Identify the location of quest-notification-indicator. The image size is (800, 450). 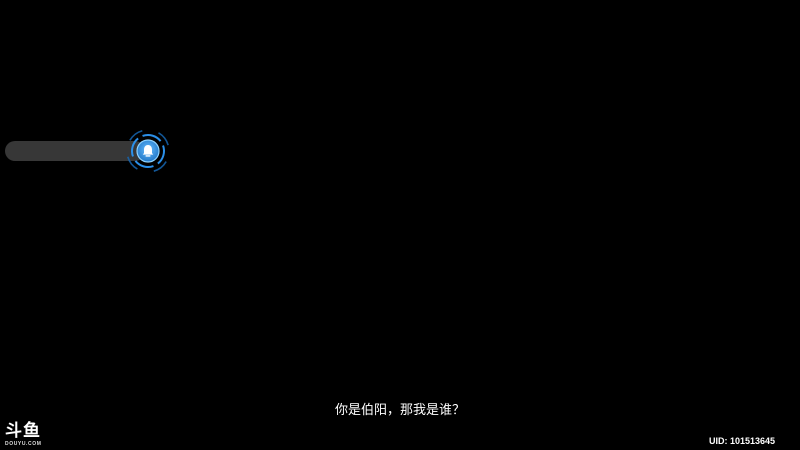
(148, 151).